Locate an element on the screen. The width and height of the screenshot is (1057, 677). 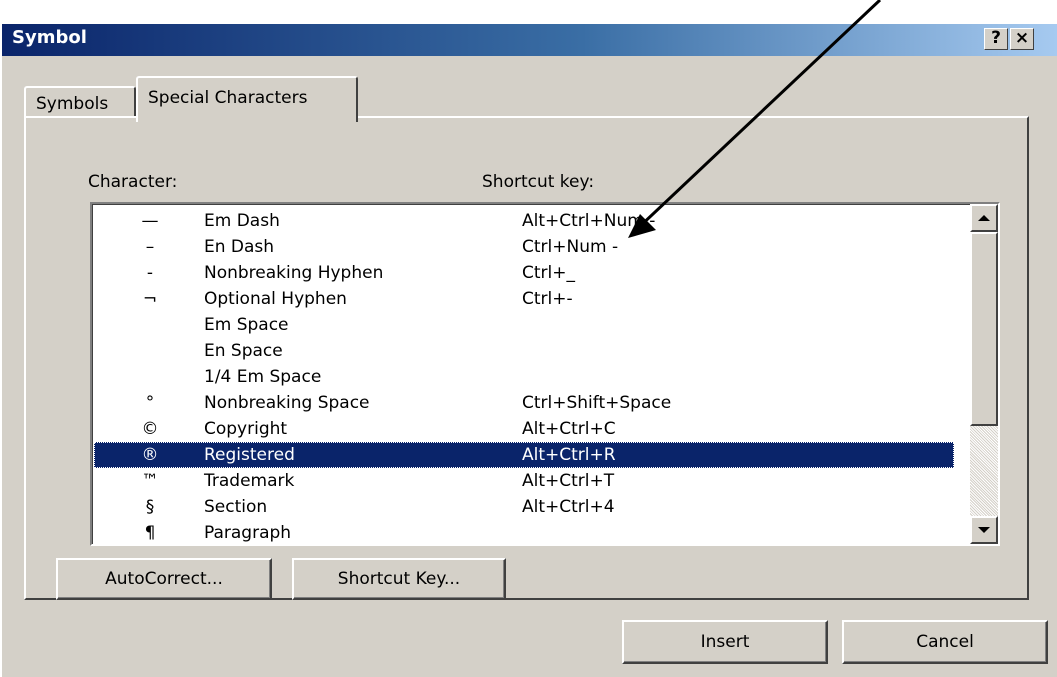
close-button: × is located at coordinates (1022, 39).